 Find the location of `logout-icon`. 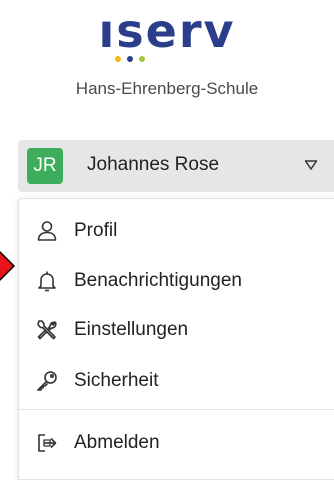

logout-icon is located at coordinates (47, 443).